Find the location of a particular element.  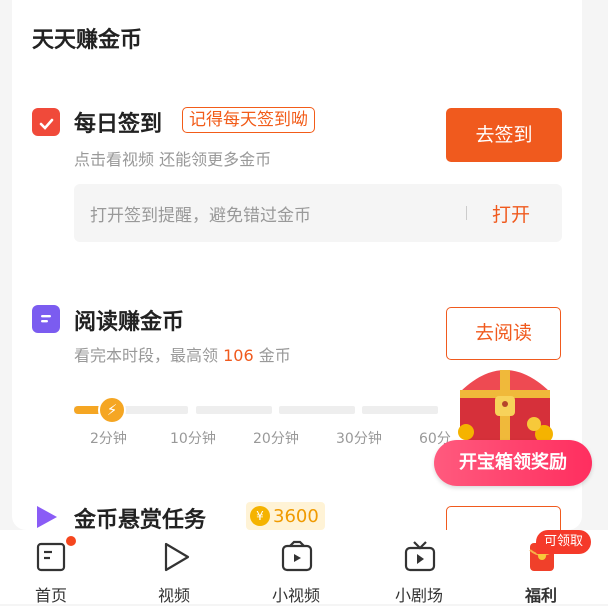

progress-tick-3: 30分钟 is located at coordinates (359, 439).